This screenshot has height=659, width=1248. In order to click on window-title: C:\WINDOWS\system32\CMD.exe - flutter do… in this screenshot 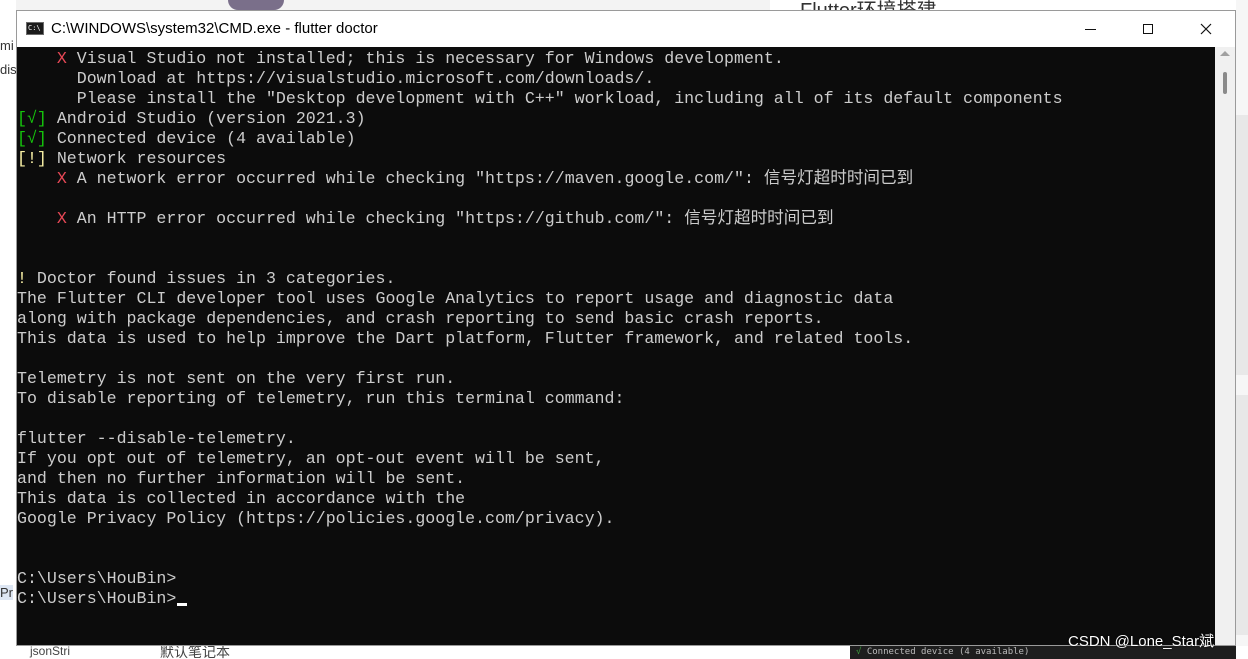, I will do `click(214, 28)`.